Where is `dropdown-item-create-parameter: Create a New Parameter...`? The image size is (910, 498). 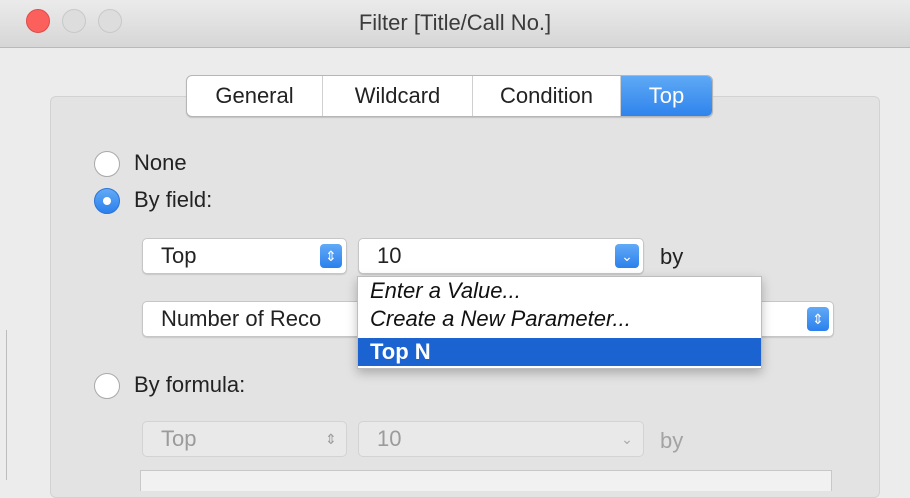 dropdown-item-create-parameter: Create a New Parameter... is located at coordinates (559, 319).